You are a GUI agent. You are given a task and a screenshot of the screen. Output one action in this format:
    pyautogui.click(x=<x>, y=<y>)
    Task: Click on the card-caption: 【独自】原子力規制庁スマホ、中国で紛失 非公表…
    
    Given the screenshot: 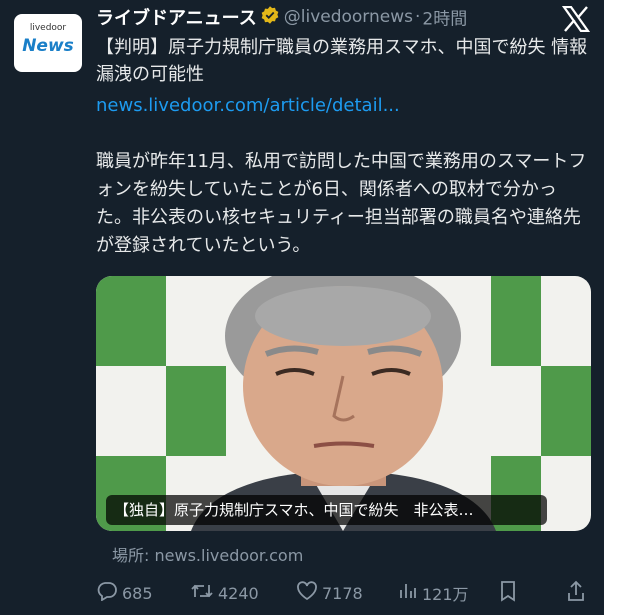 What is the action you would take?
    pyautogui.click(x=326, y=510)
    